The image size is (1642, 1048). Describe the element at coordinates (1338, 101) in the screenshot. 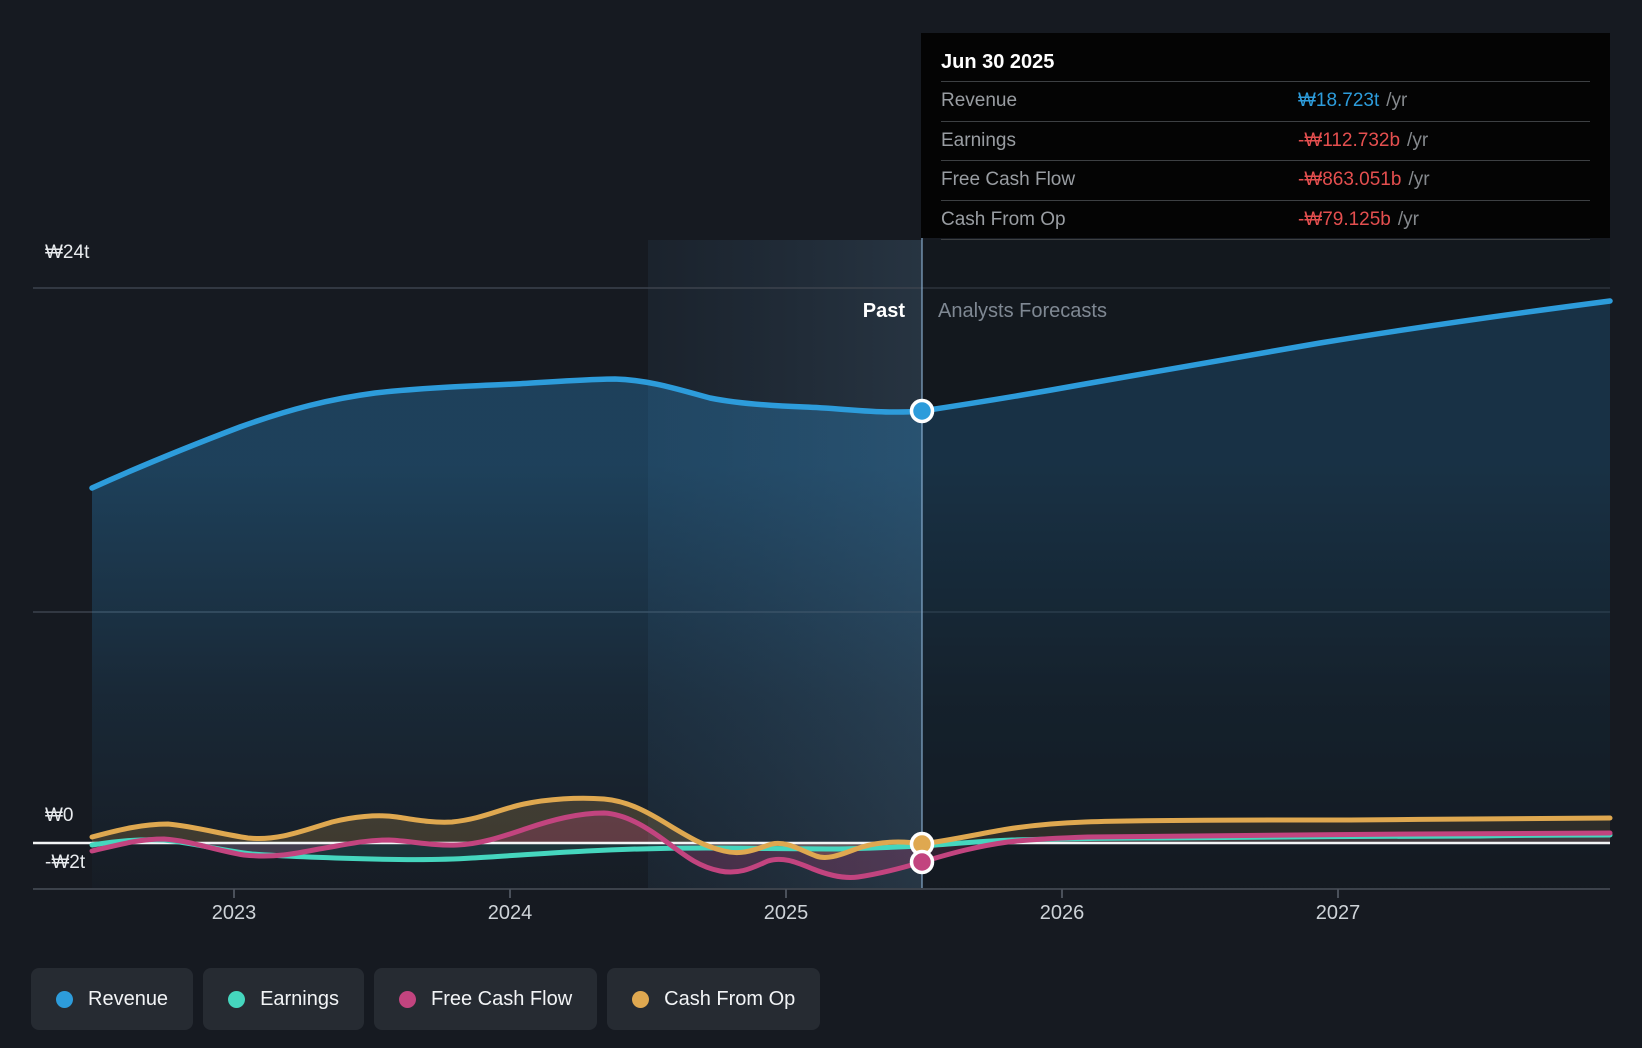

I see `tooltip-value: ₩18.723t` at that location.